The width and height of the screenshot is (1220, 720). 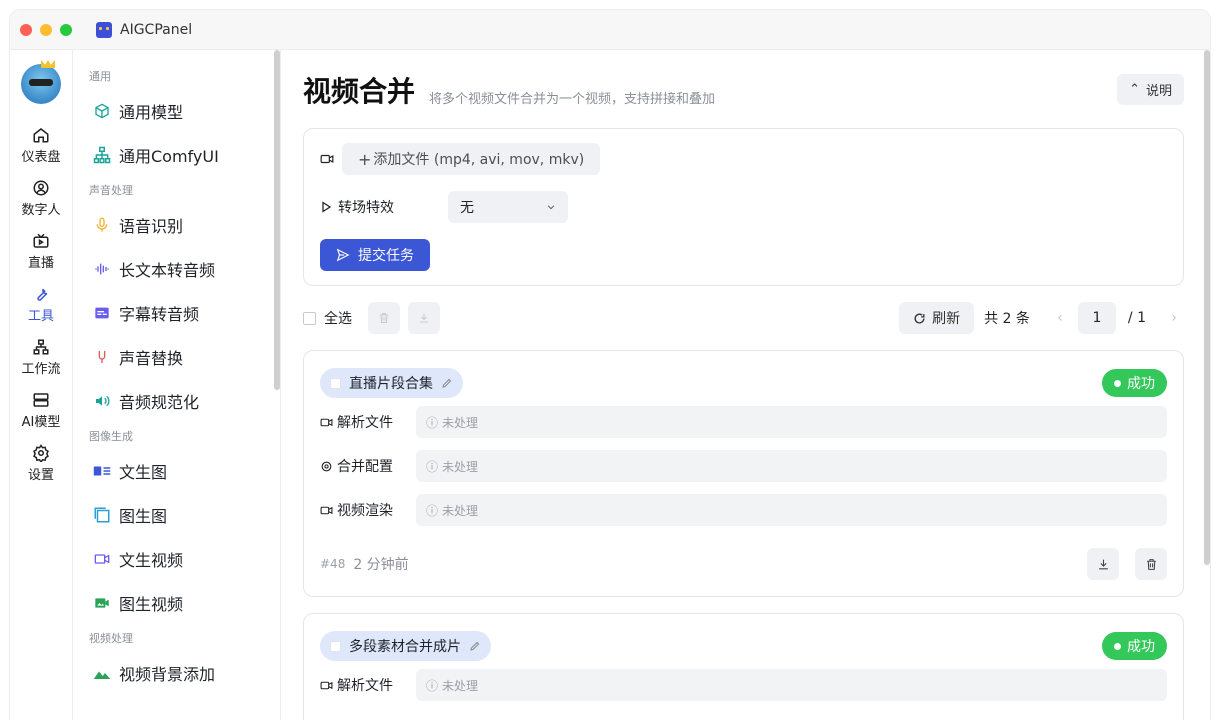 I want to click on main-scrollbar, so click(x=1207, y=307).